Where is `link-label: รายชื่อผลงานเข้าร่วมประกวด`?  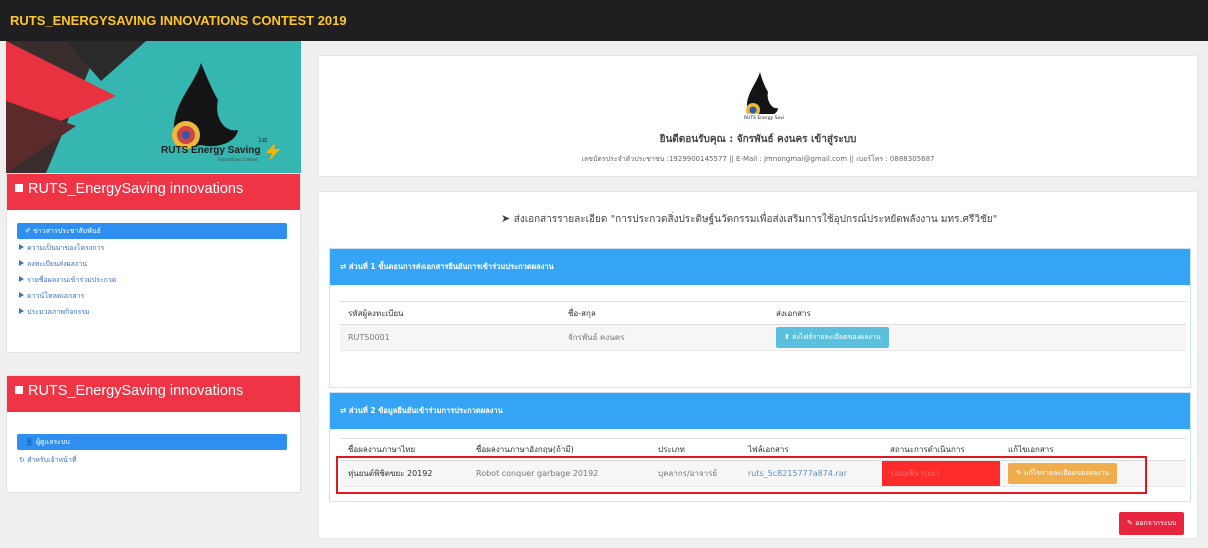 link-label: รายชื่อผลงานเข้าร่วมประกวด is located at coordinates (72, 280).